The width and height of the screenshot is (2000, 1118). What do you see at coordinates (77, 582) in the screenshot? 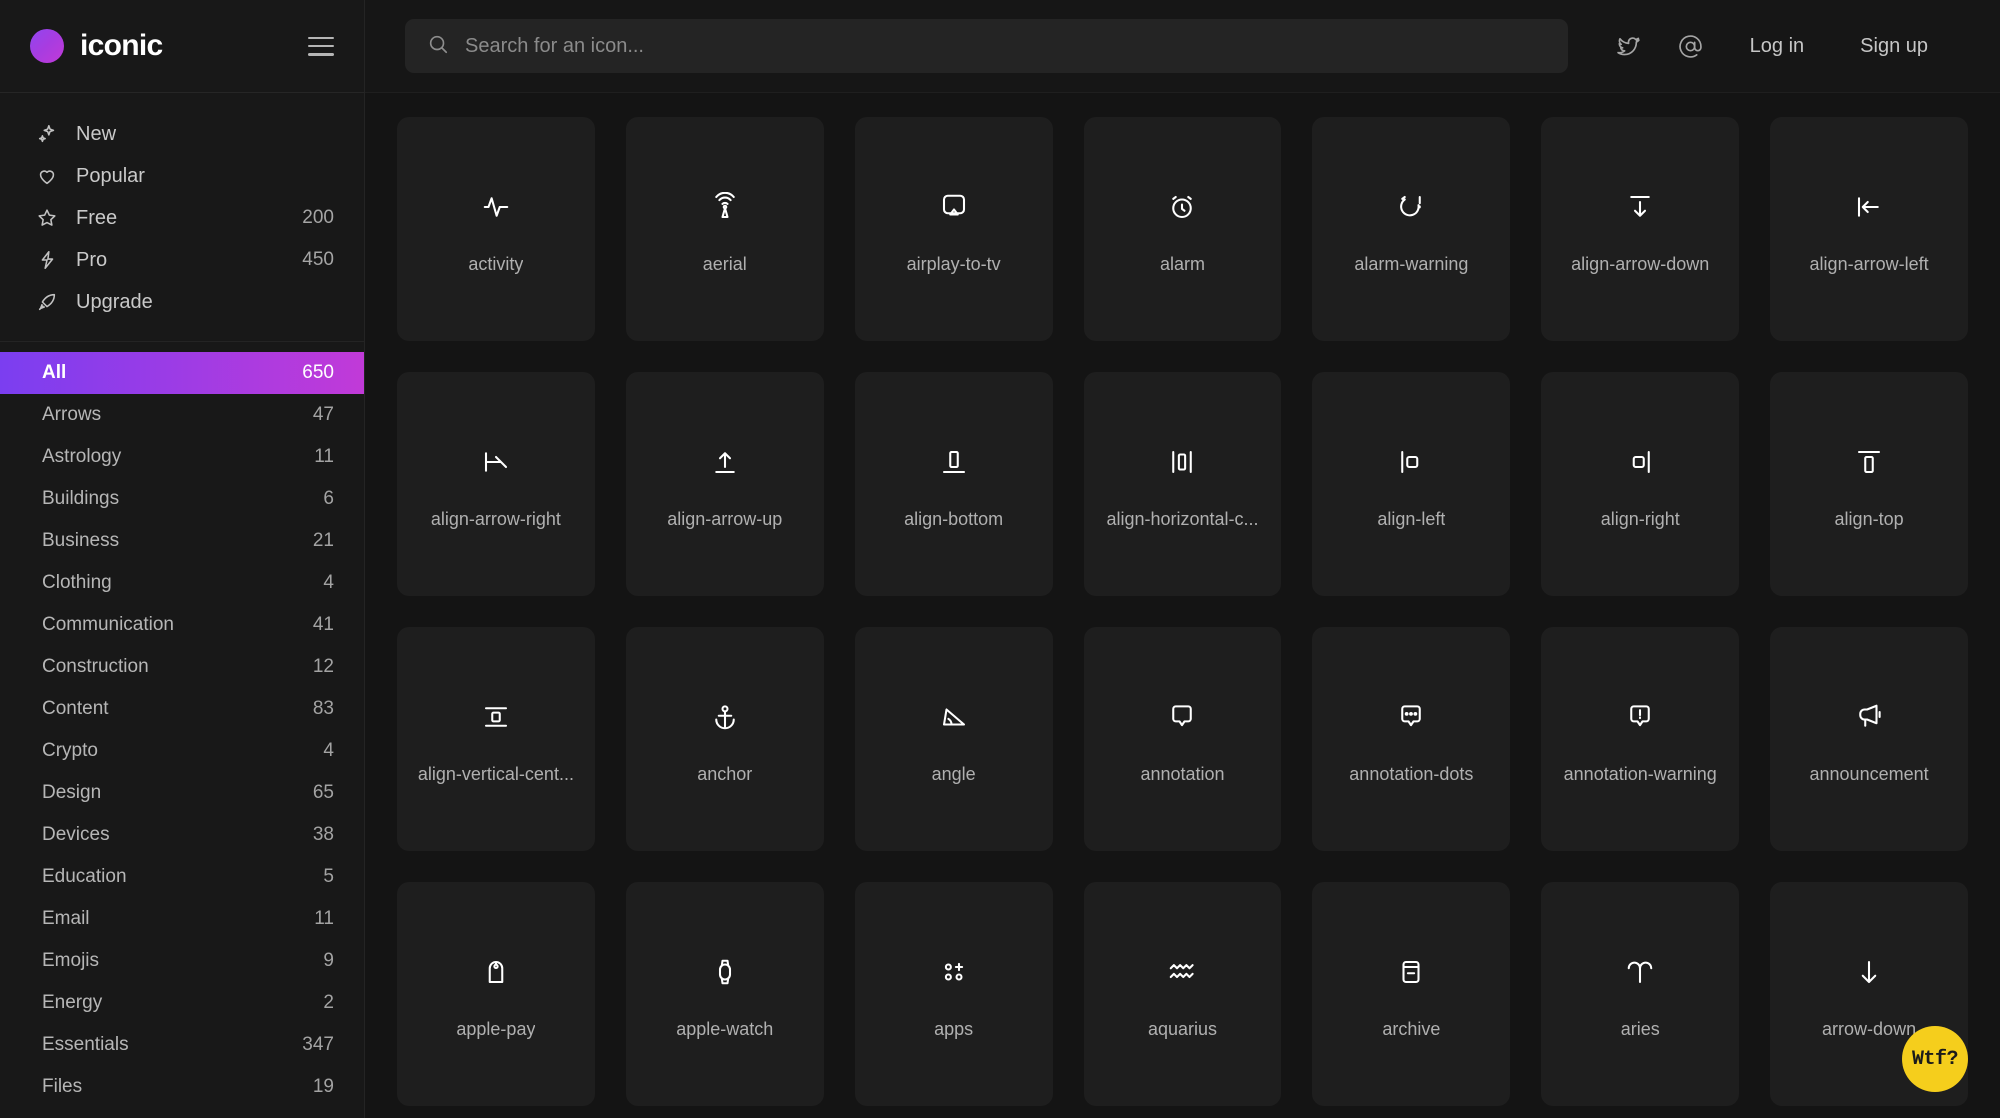
I see `category-label: Clothing` at bounding box center [77, 582].